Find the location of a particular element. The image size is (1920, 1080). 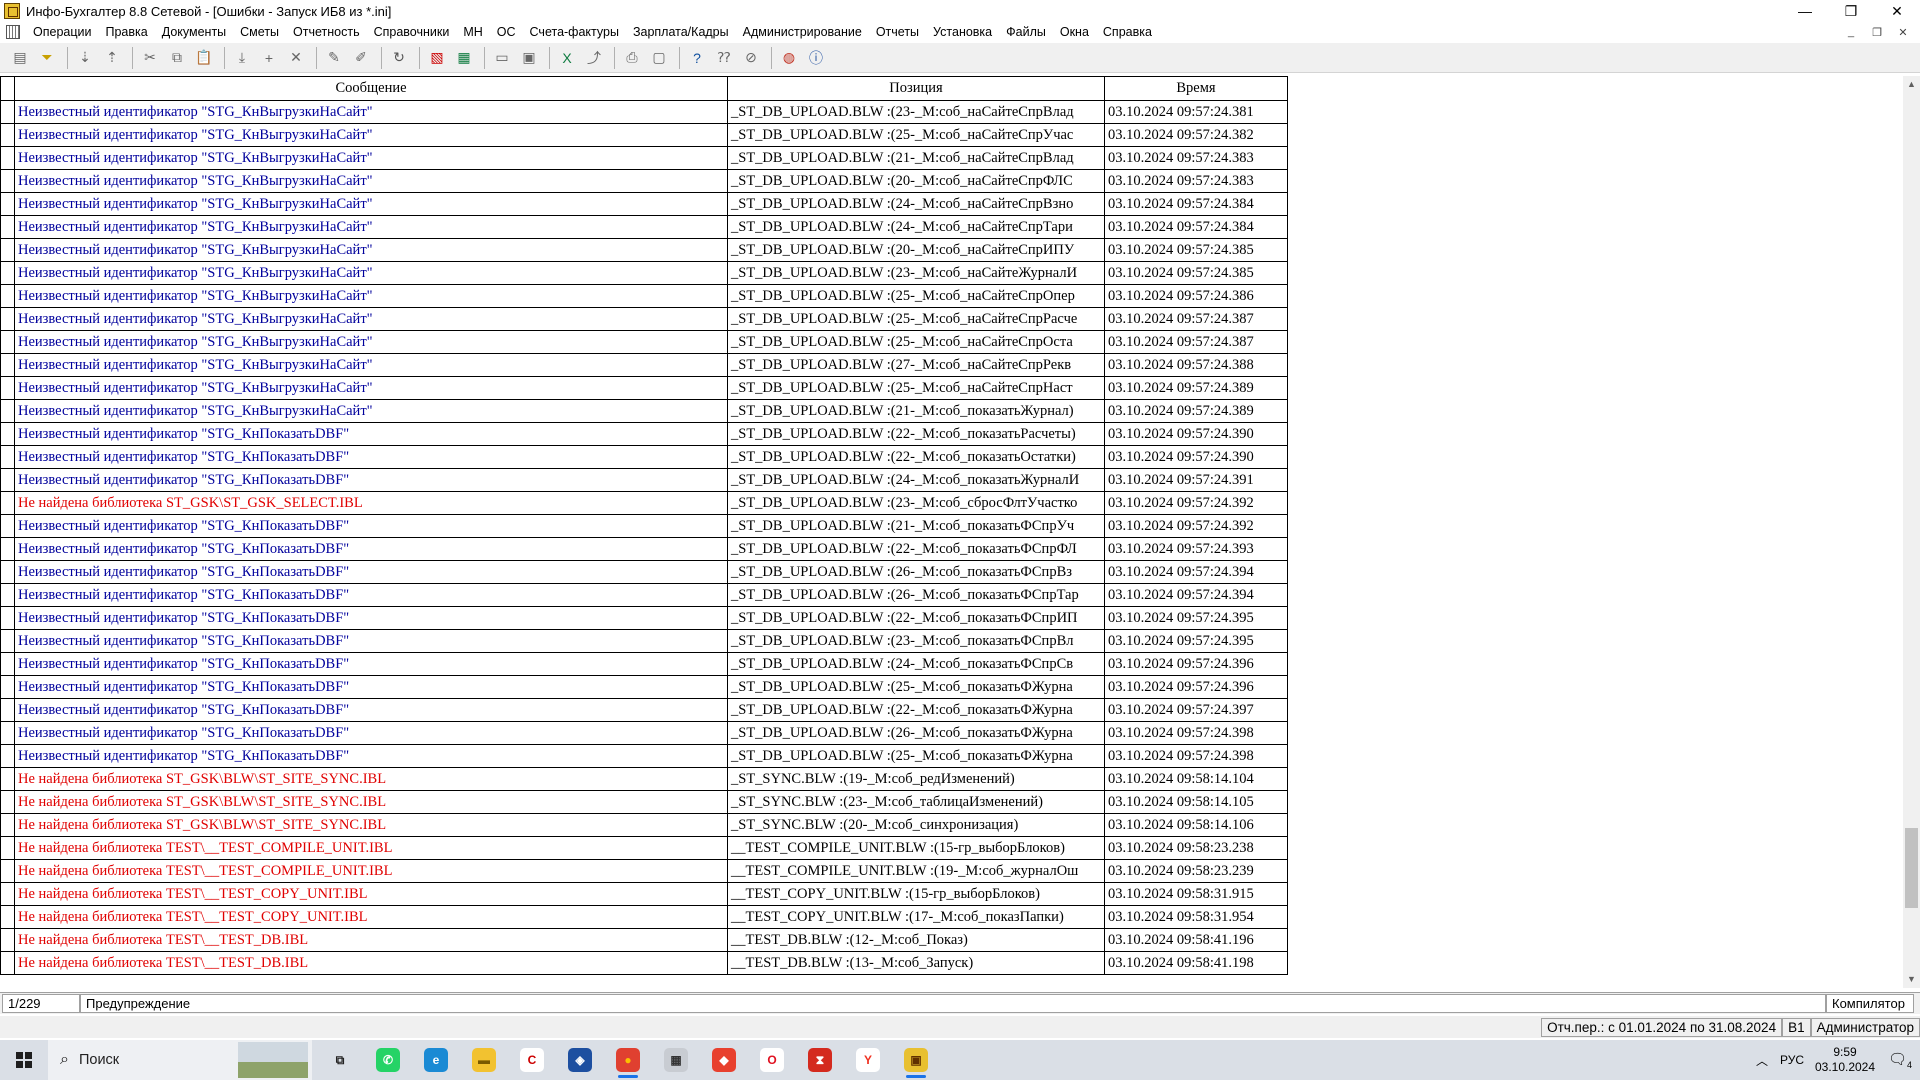

cell-time: 03.10.2024 09:58:41.198 is located at coordinates (1196, 963).